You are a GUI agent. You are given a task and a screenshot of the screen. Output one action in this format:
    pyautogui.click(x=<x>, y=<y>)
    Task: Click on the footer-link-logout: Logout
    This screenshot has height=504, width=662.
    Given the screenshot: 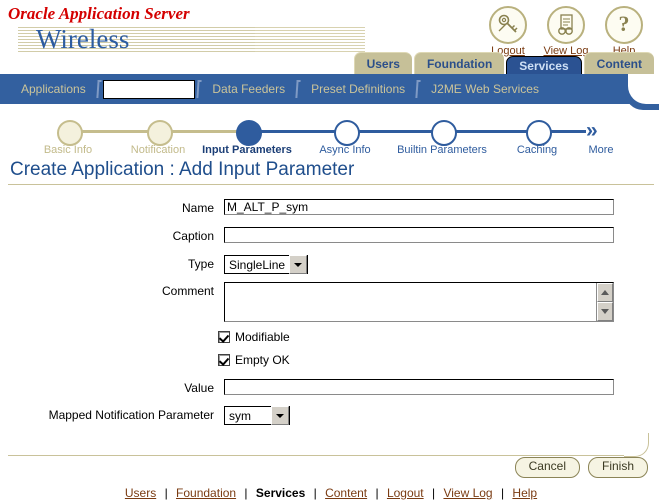 What is the action you would take?
    pyautogui.click(x=405, y=493)
    